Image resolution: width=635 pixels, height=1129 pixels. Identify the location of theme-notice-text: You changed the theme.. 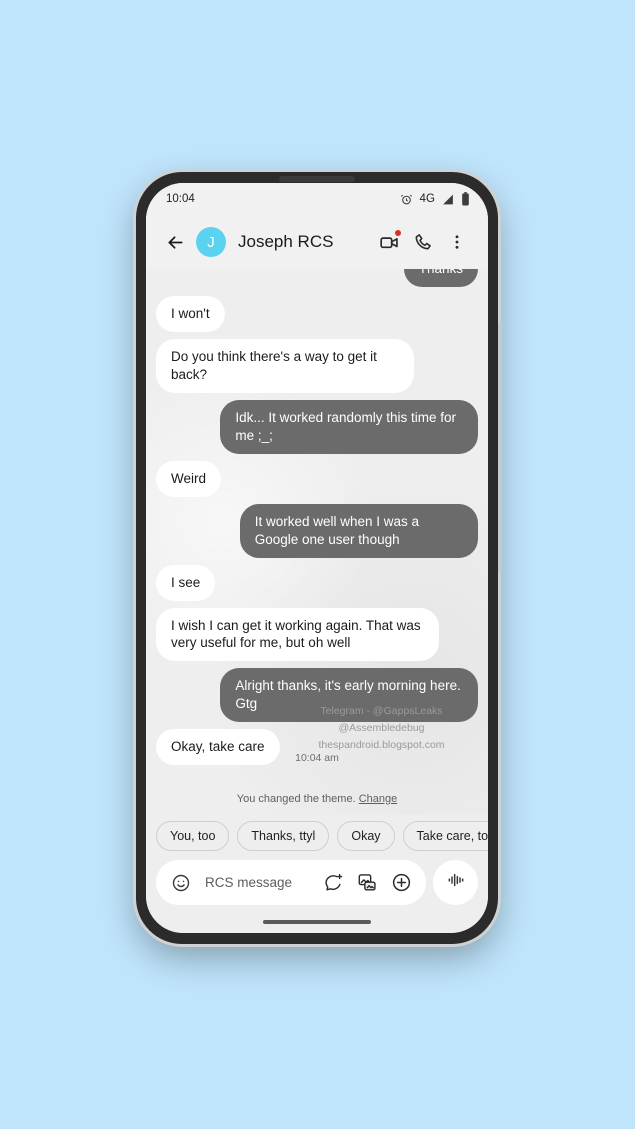
(296, 799).